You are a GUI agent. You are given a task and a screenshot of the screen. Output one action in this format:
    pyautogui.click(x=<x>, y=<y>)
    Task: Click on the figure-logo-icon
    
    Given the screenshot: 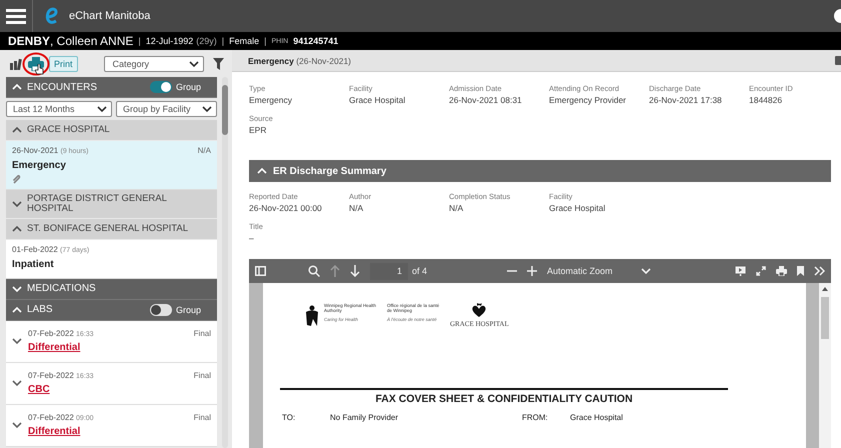 What is the action you would take?
    pyautogui.click(x=312, y=316)
    